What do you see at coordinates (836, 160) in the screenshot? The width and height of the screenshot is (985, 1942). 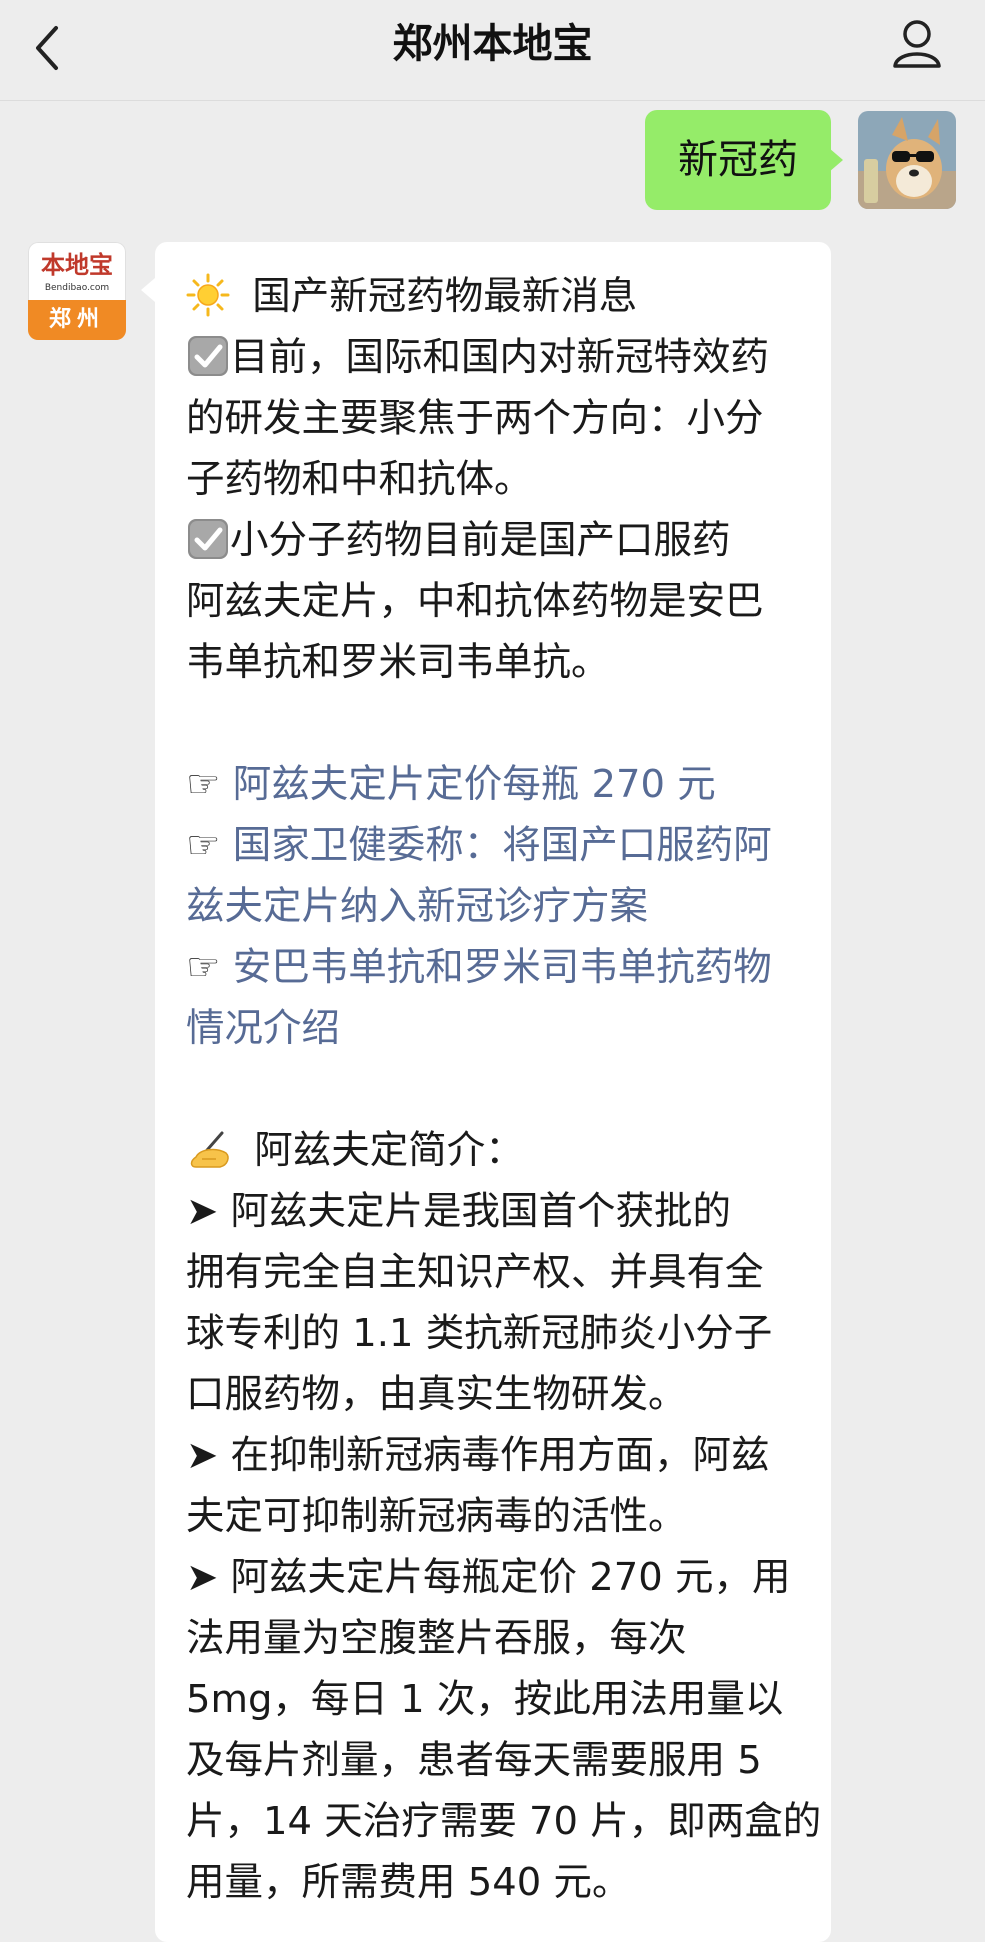 I see `sent-bubble-tail` at bounding box center [836, 160].